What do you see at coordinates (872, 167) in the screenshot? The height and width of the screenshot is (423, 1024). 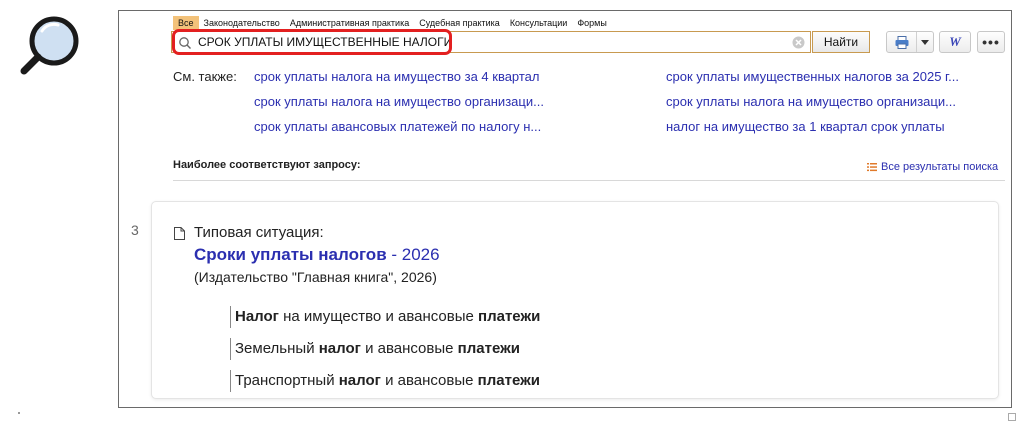 I see `results-list-icon` at bounding box center [872, 167].